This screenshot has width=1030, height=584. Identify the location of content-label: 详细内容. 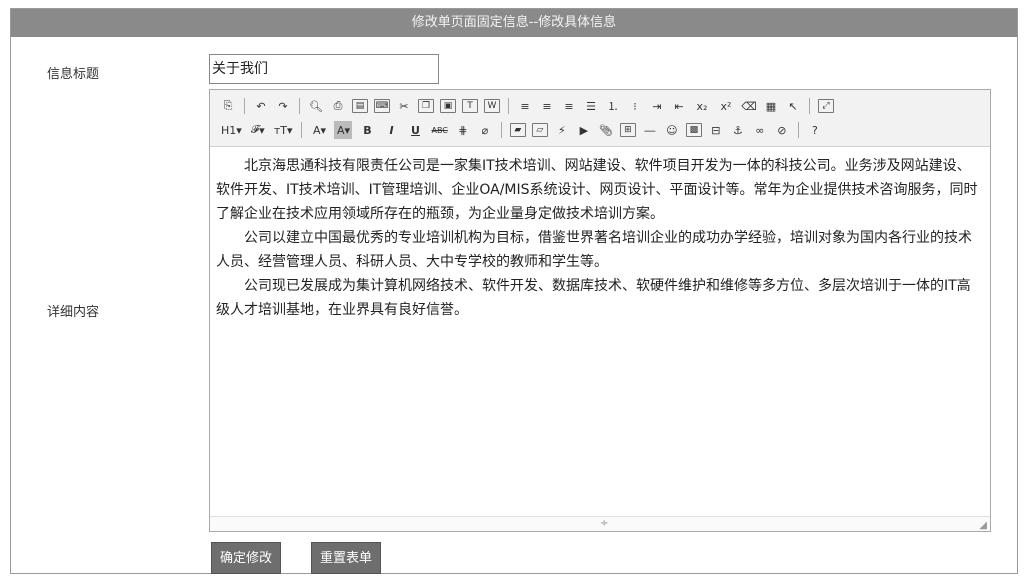
(73, 312).